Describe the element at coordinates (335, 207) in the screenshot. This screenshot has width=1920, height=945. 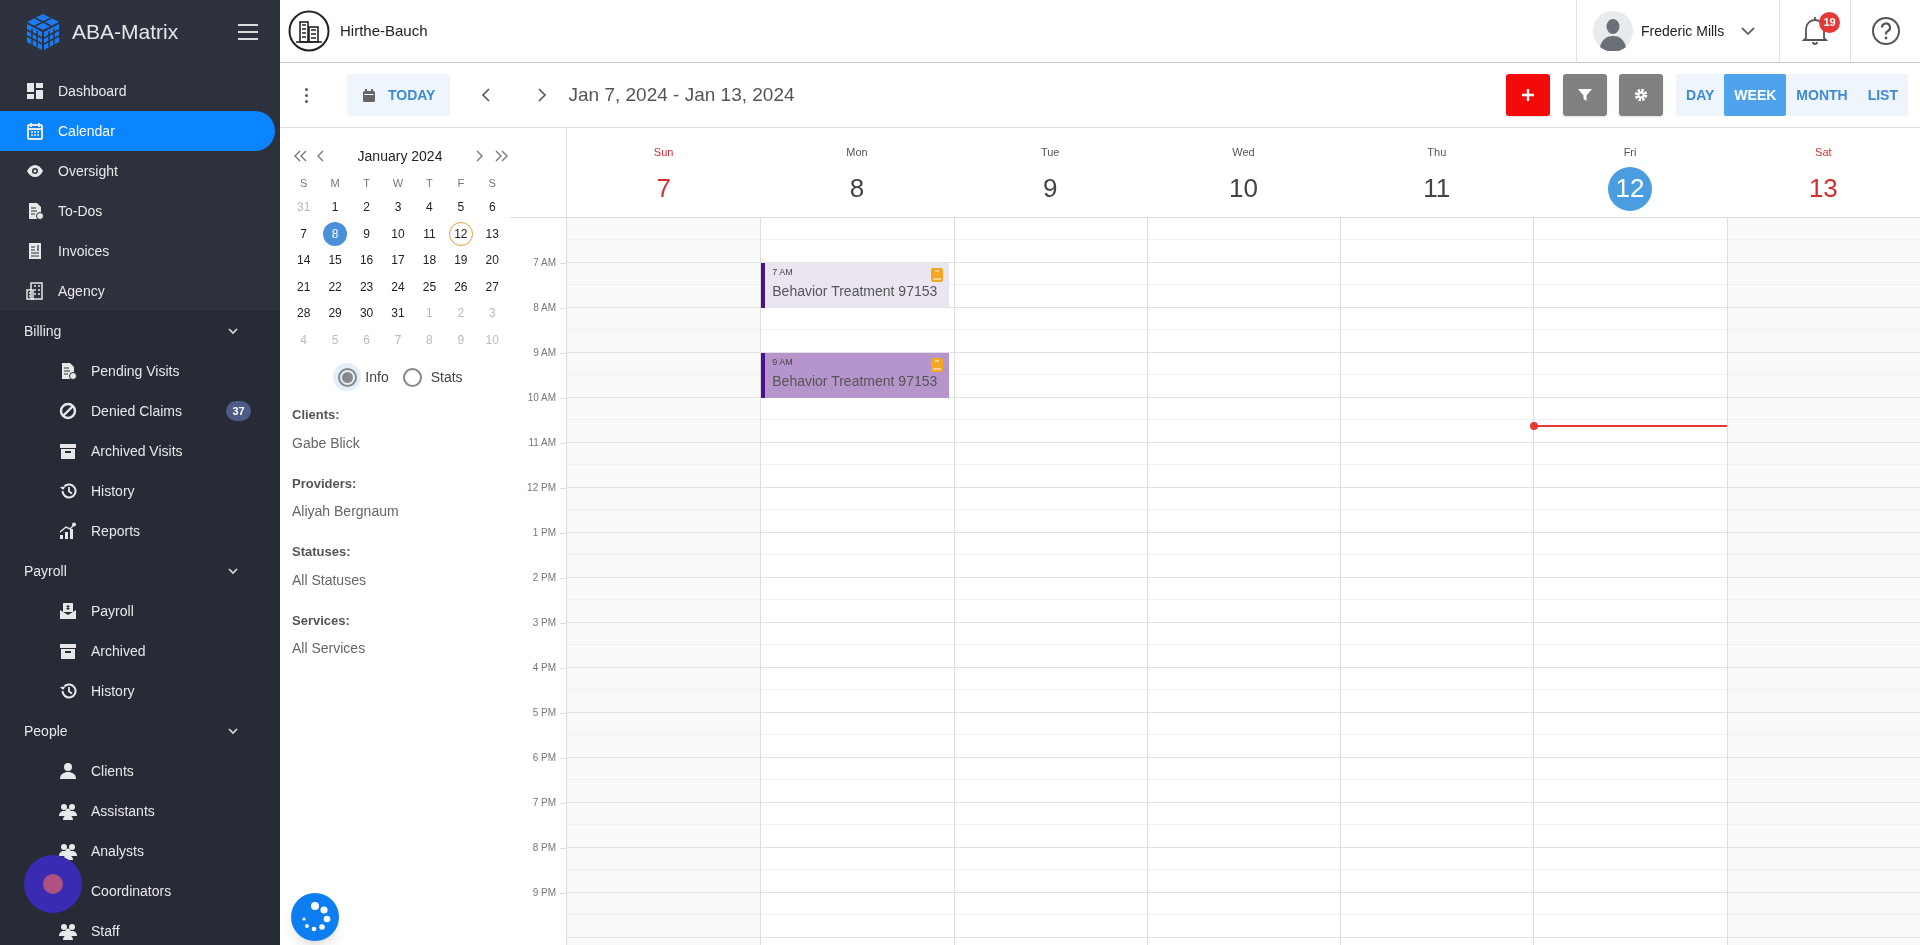
I see `calendar-day: 1` at that location.